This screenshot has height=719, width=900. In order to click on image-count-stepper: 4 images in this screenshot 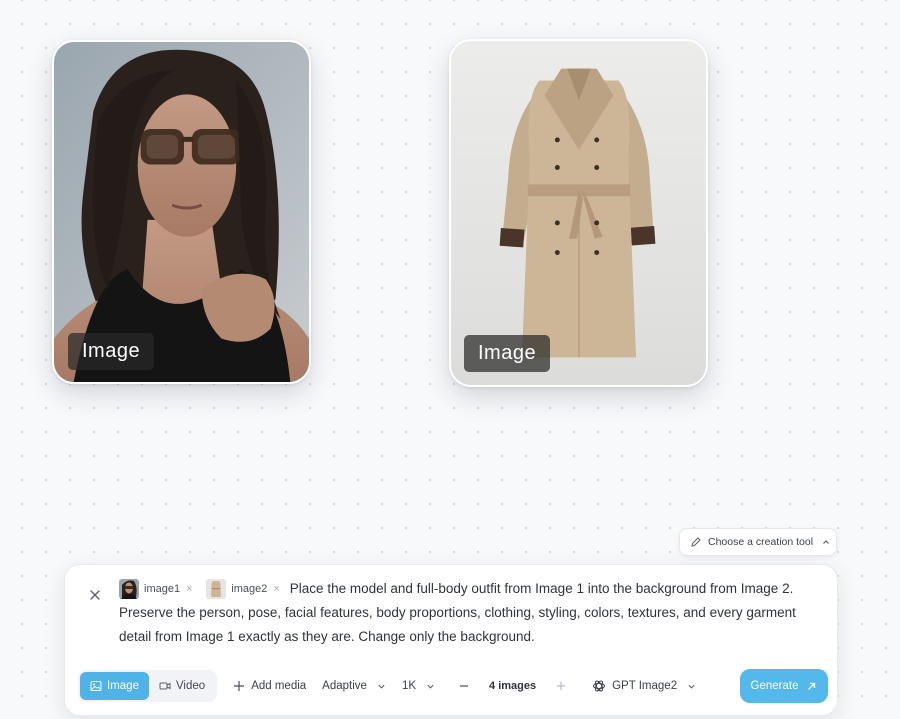, I will do `click(512, 686)`.